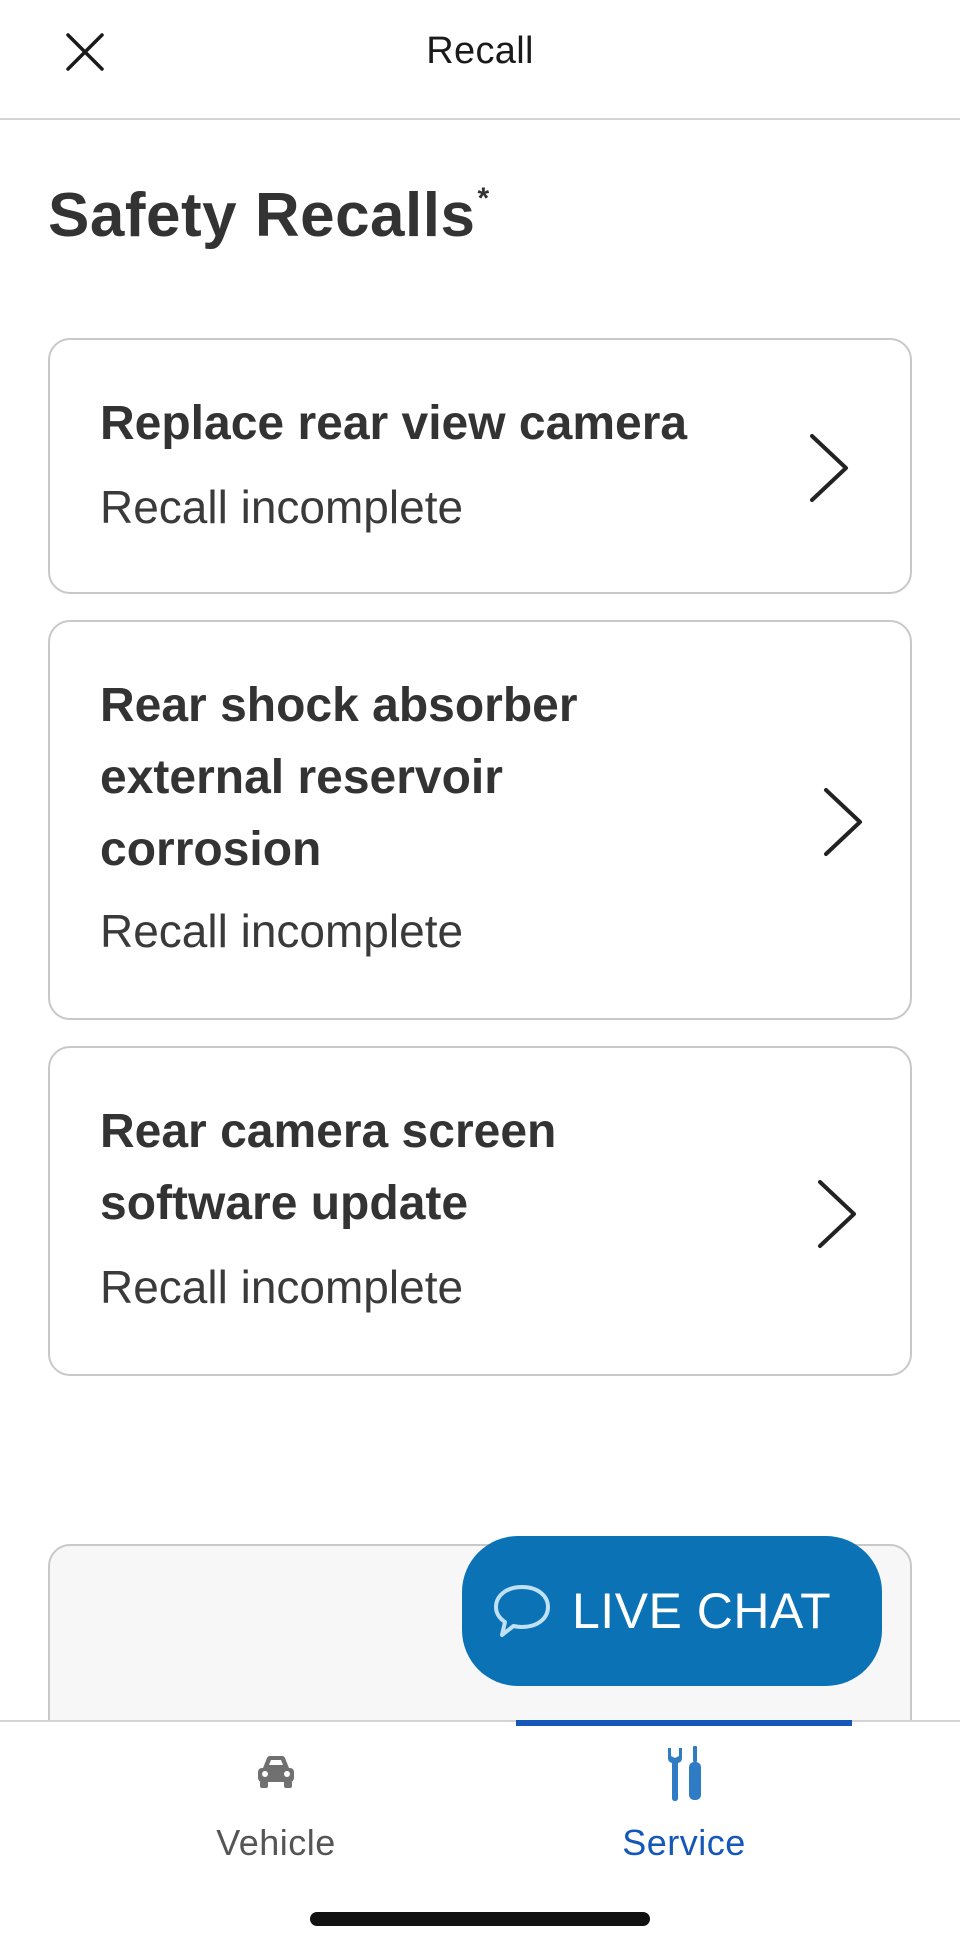  What do you see at coordinates (328, 1167) in the screenshot?
I see `recall-title: Rear camera screen software update` at bounding box center [328, 1167].